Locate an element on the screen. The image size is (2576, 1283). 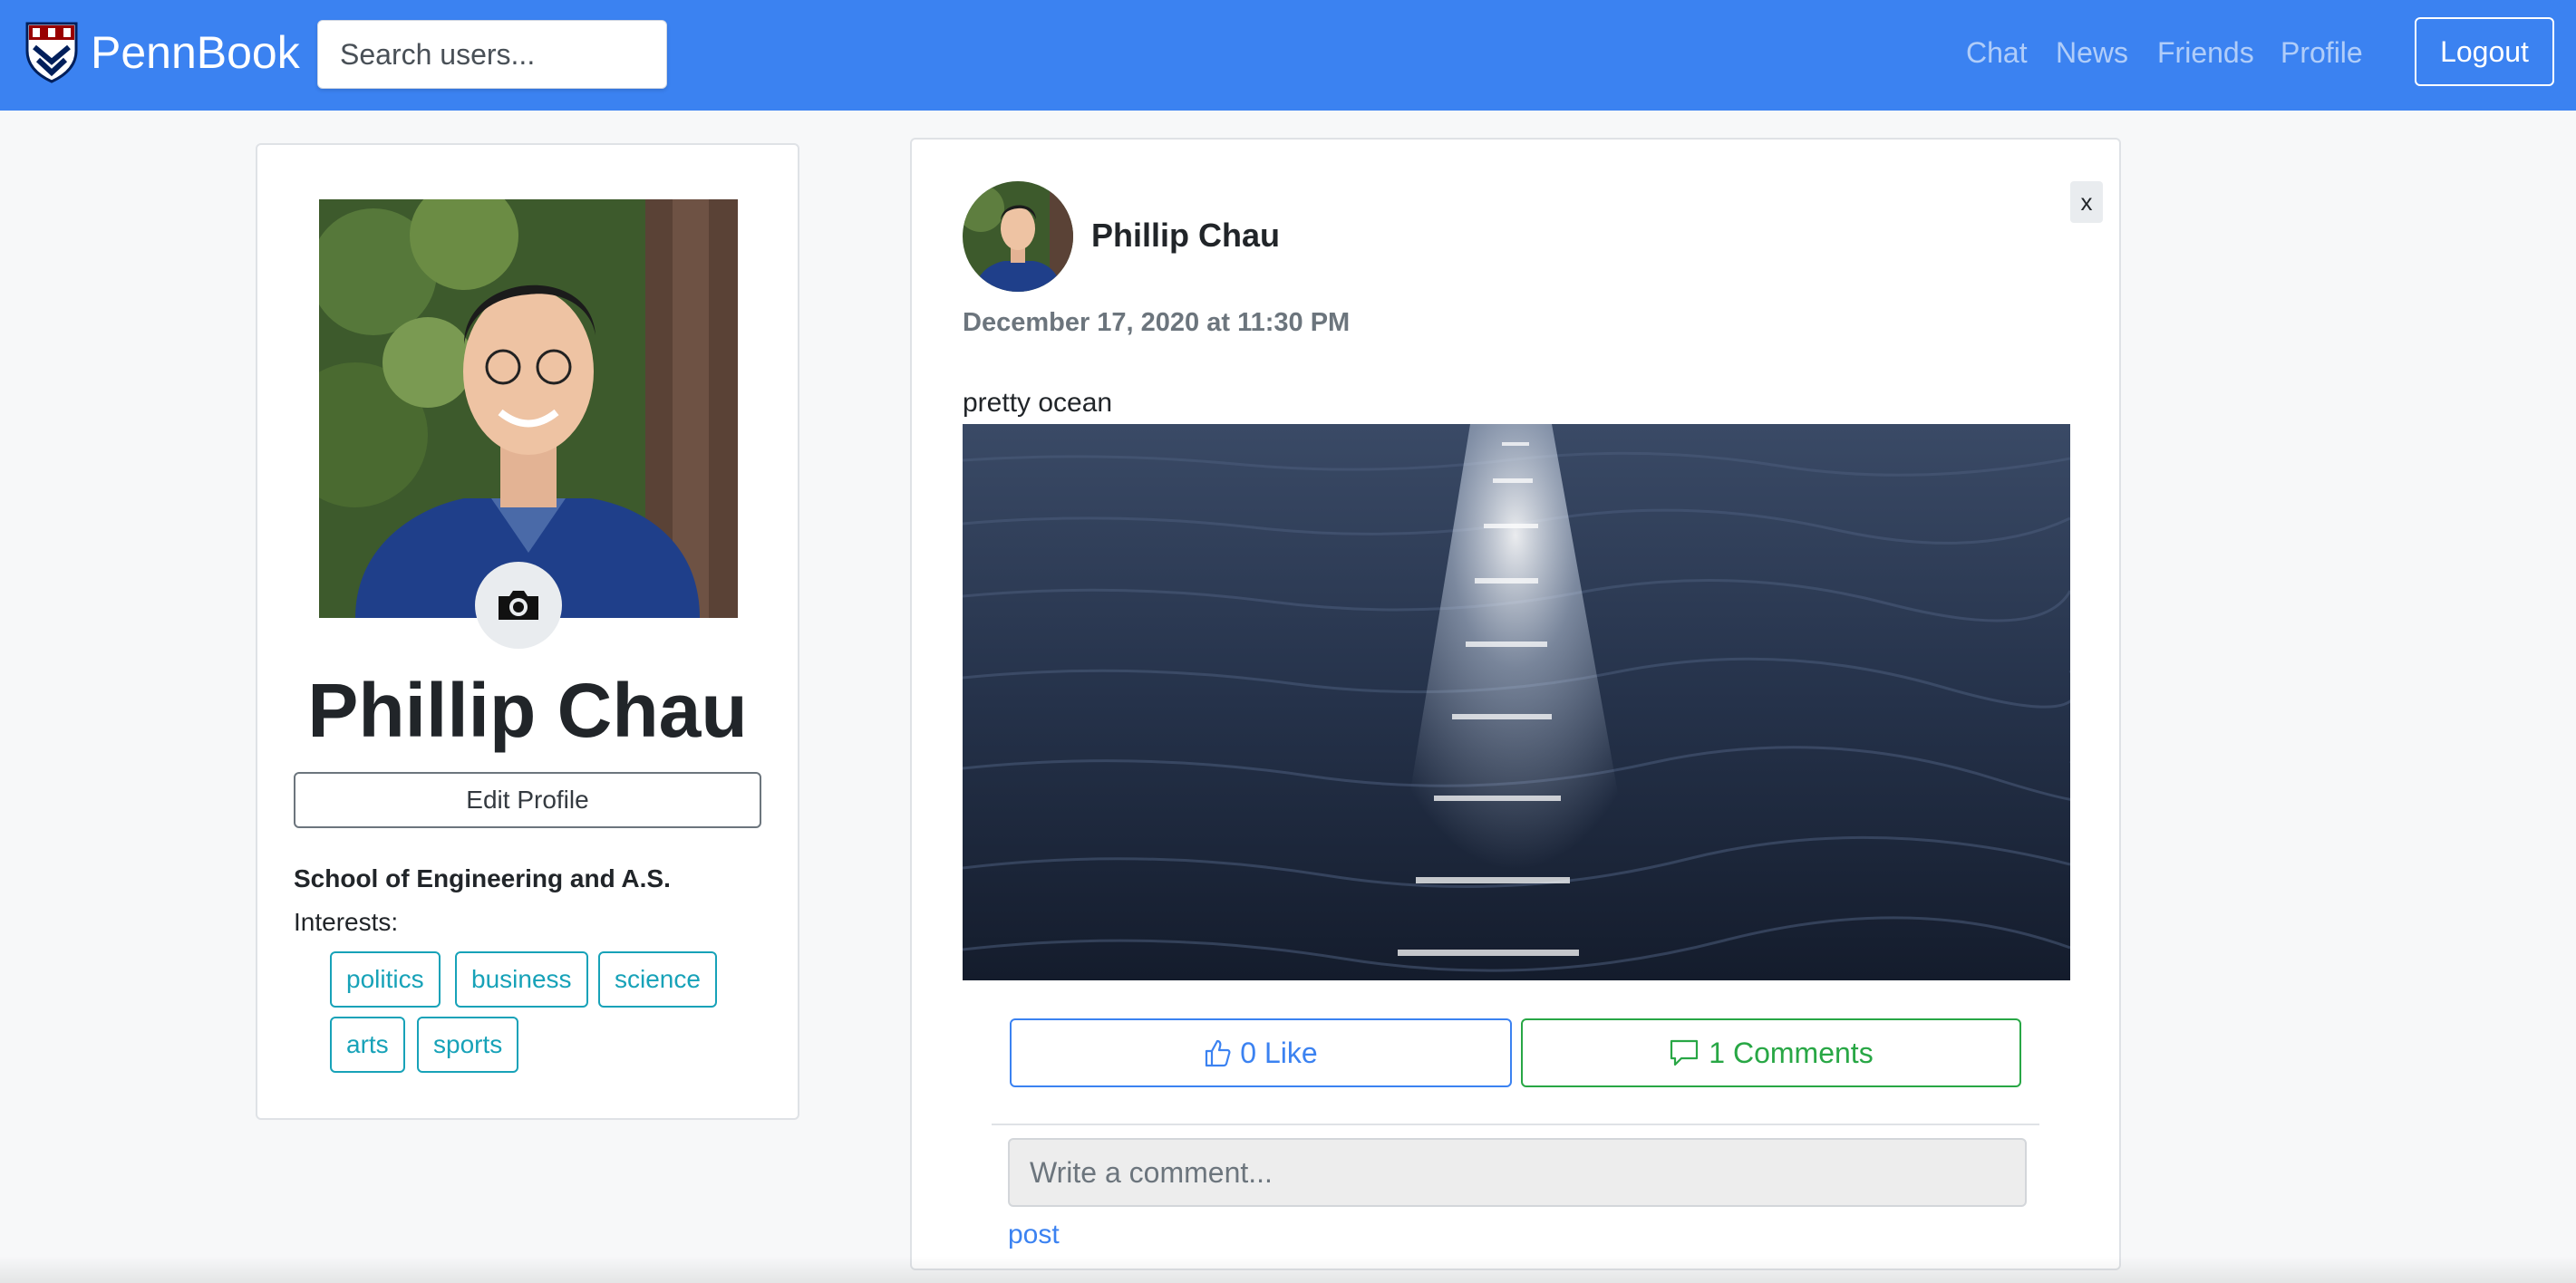
profile-photo is located at coordinates (528, 408).